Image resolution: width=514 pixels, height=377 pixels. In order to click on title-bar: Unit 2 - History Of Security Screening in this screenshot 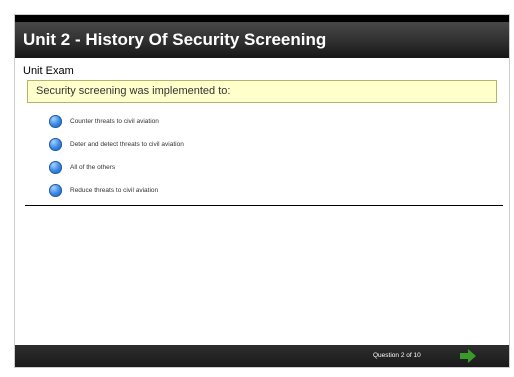, I will do `click(262, 40)`.